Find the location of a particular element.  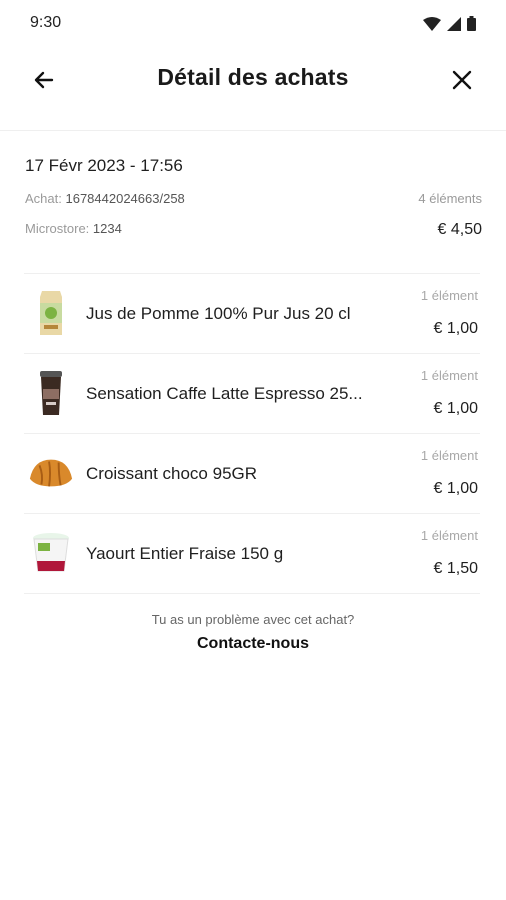

wifi-icon is located at coordinates (432, 23).